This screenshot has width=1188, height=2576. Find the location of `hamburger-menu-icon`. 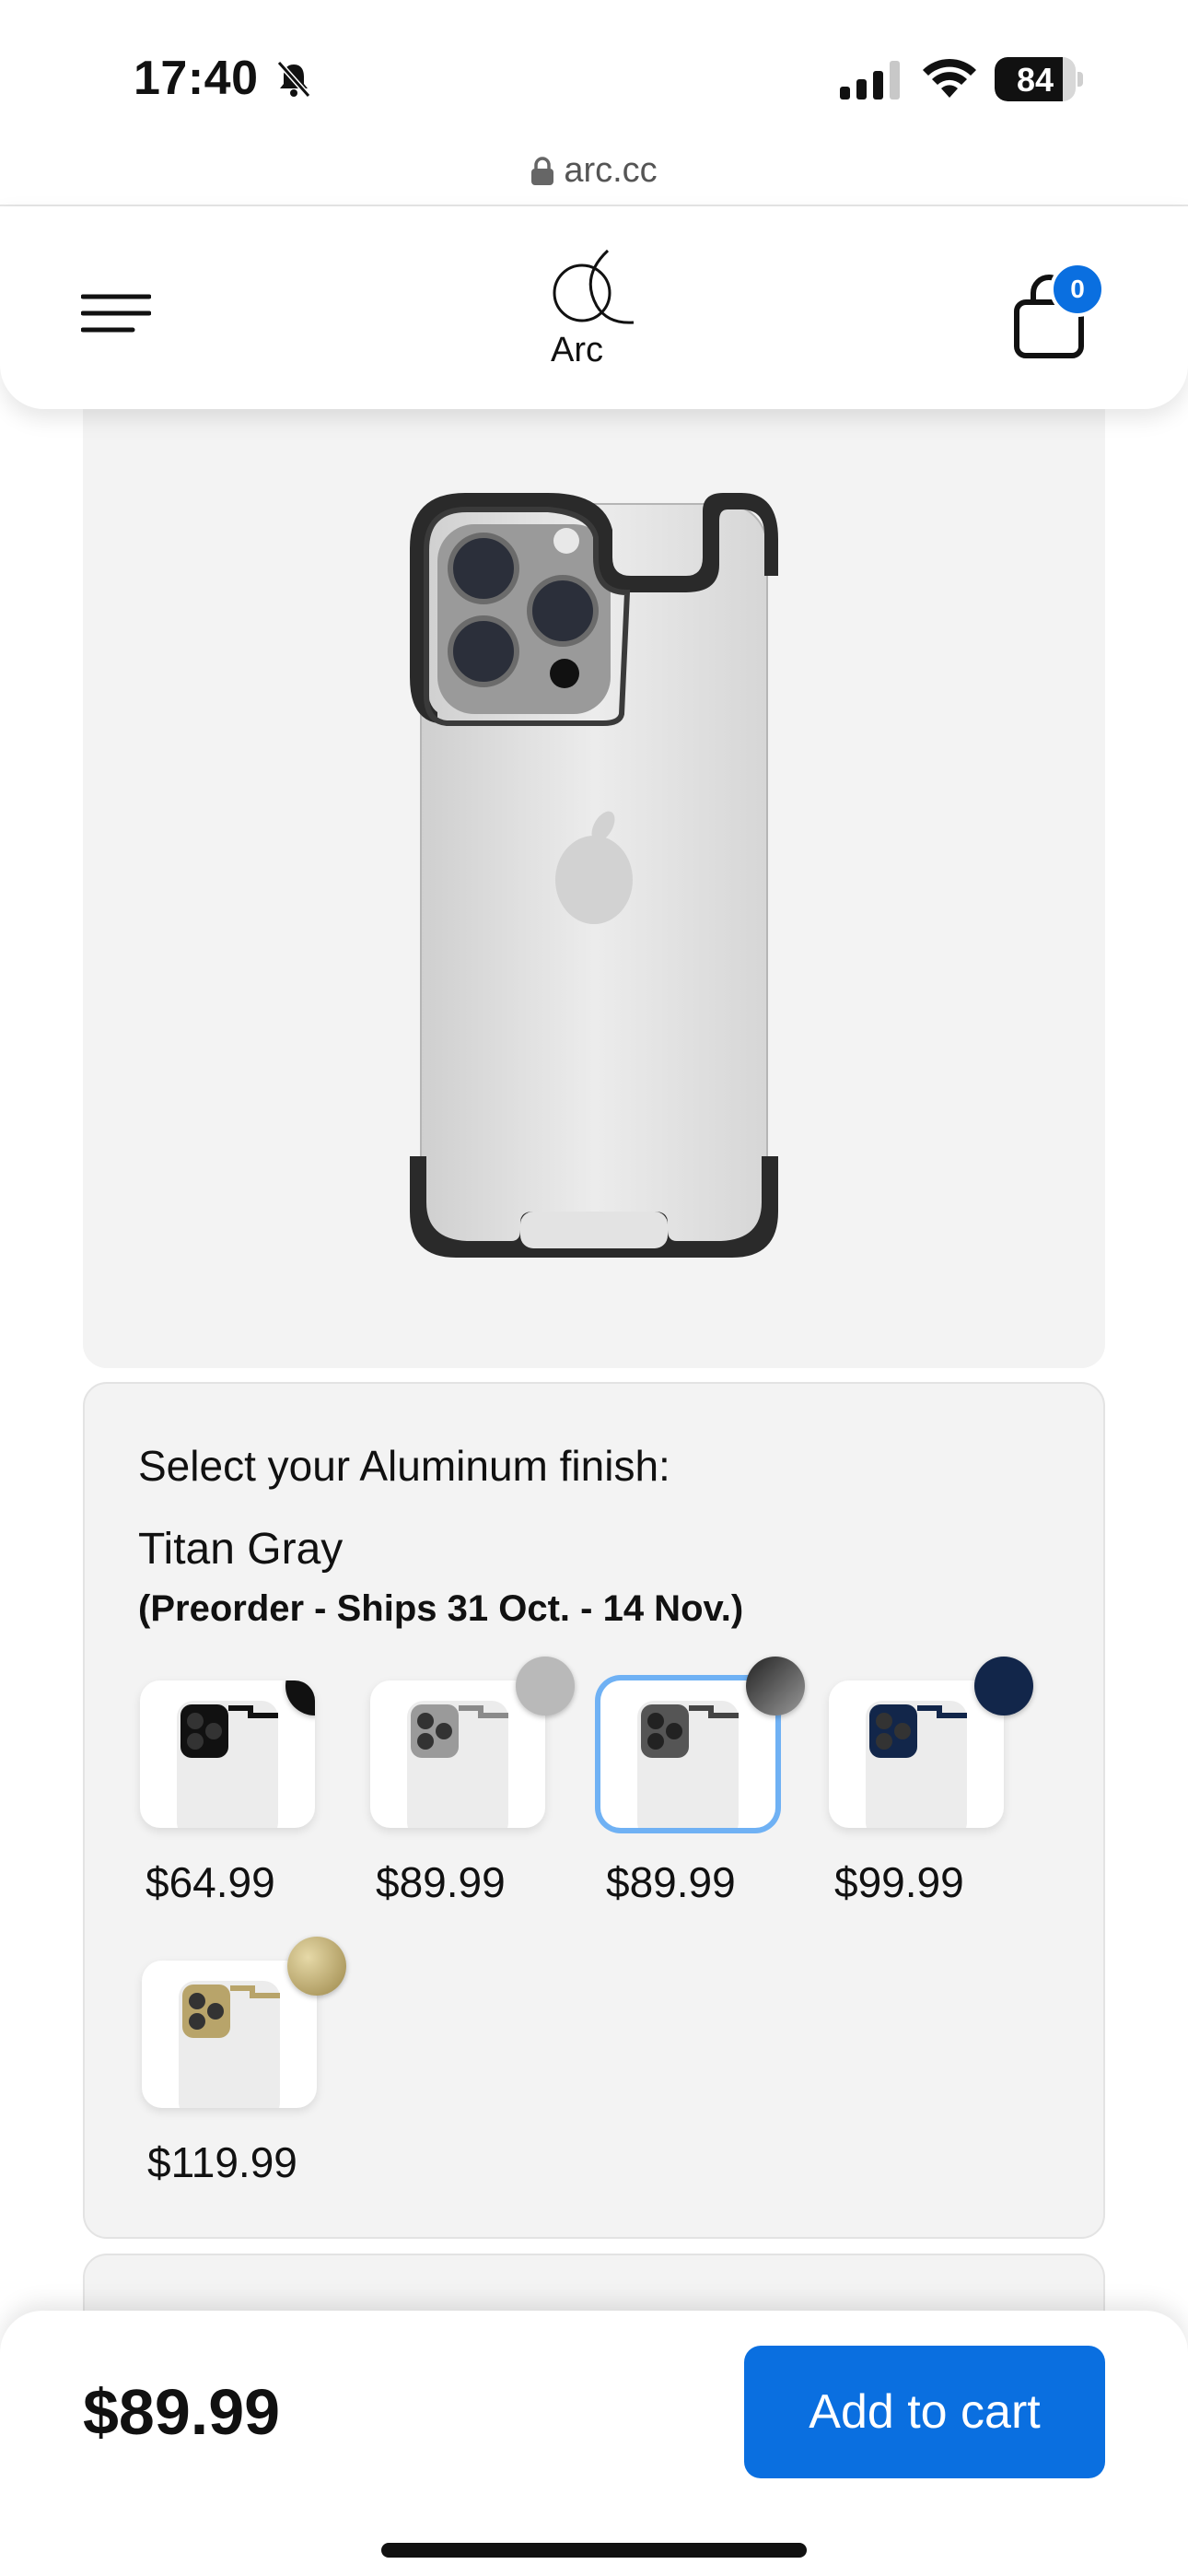

hamburger-menu-icon is located at coordinates (116, 313).